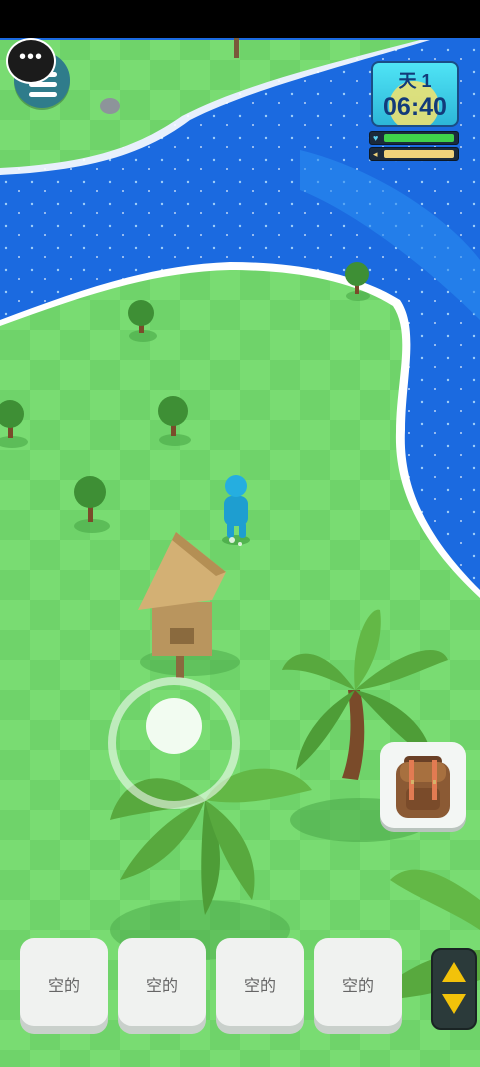 This screenshot has height=1067, width=480. I want to click on hunger-bar: ◂, so click(414, 154).